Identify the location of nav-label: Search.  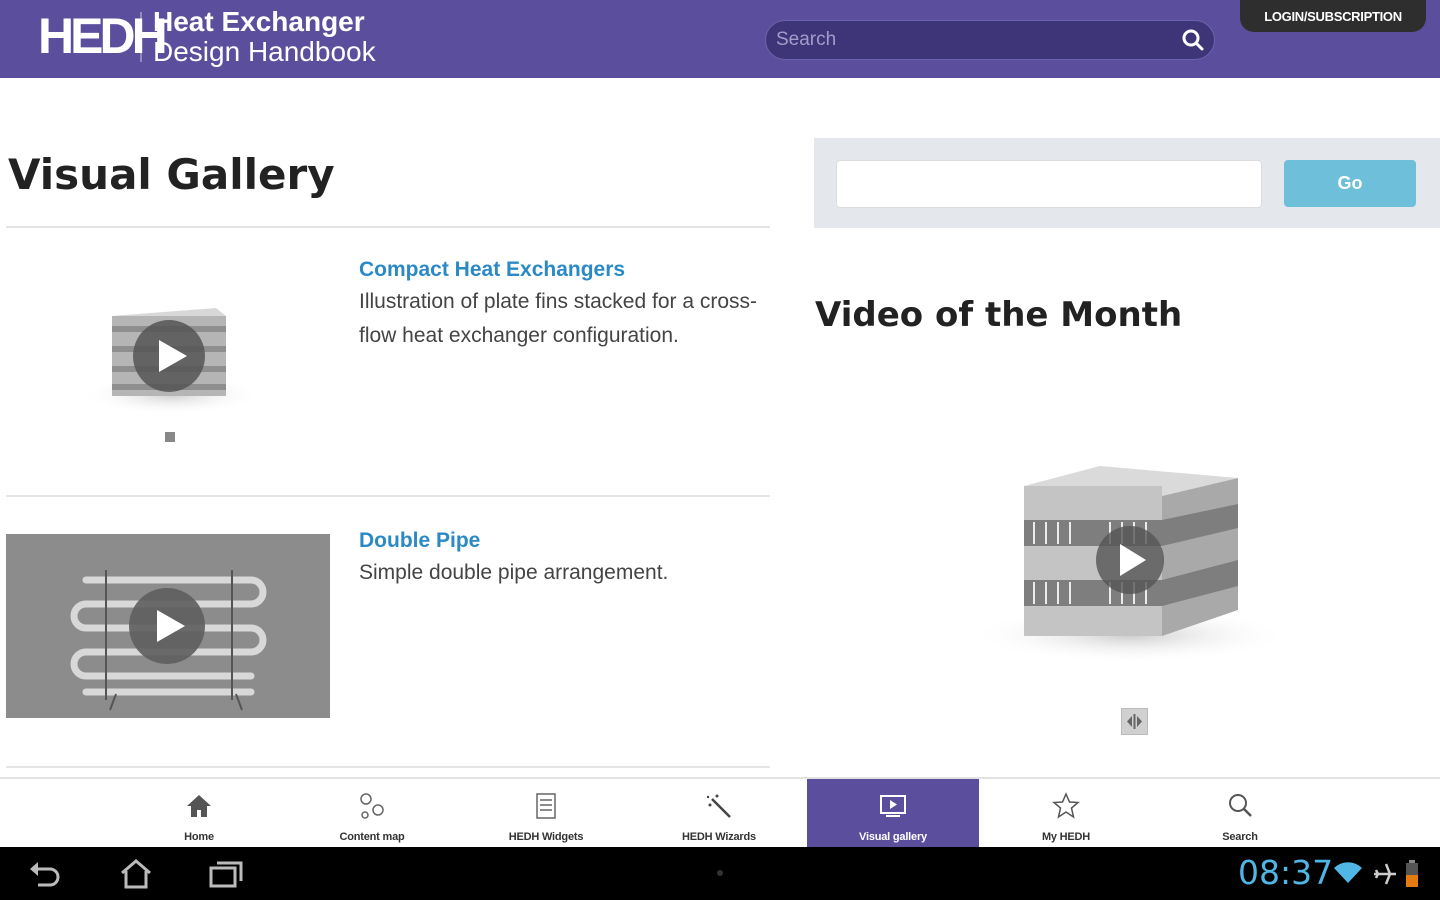
(1240, 837).